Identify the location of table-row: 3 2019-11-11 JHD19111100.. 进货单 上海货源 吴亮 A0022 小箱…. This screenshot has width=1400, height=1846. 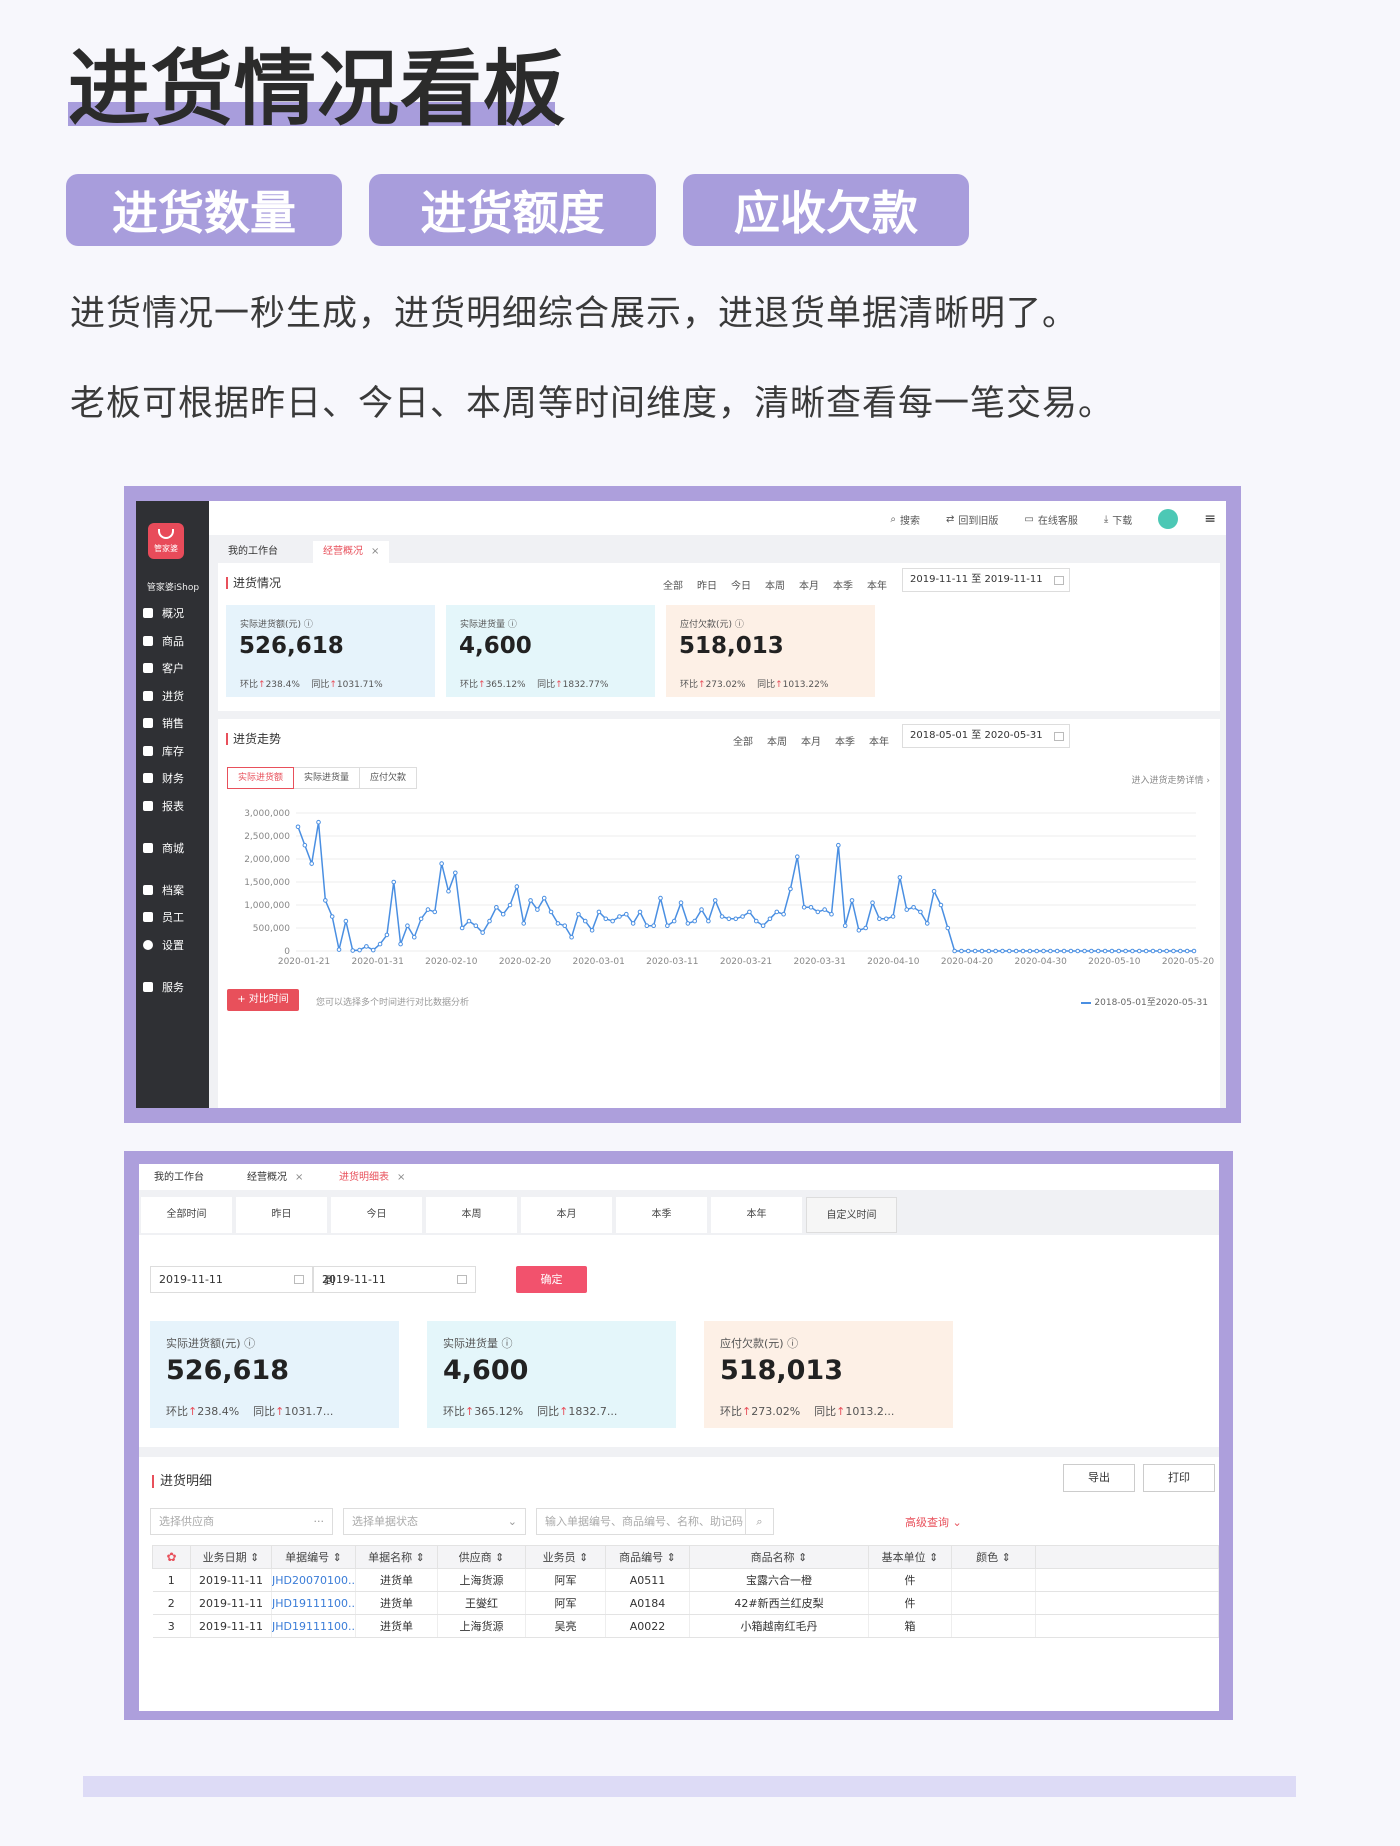
(685, 1626).